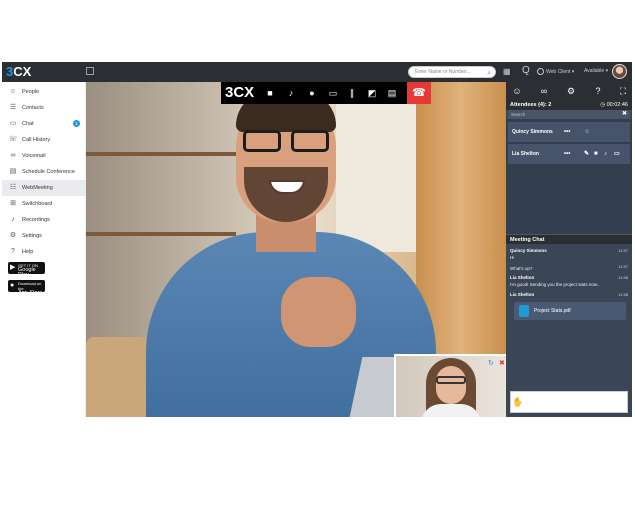  What do you see at coordinates (586, 154) in the screenshot?
I see `presenter-icon: ✎` at bounding box center [586, 154].